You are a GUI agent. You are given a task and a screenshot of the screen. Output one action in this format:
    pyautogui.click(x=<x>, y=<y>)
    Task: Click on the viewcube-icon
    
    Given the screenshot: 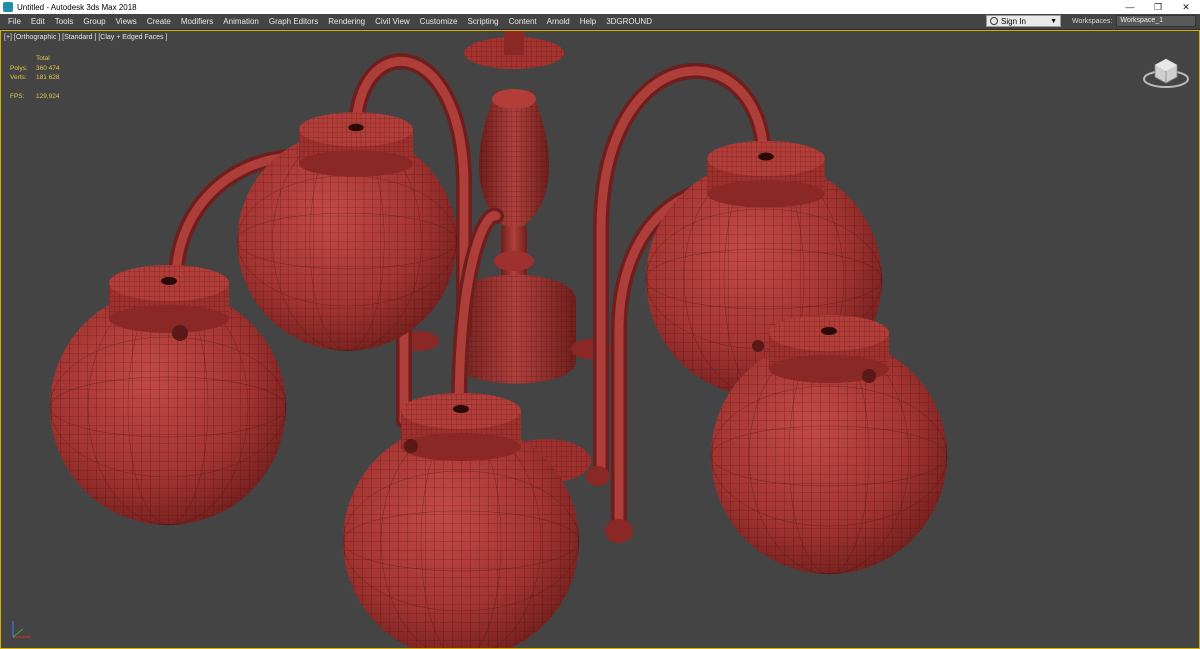 What is the action you would take?
    pyautogui.click(x=1166, y=71)
    